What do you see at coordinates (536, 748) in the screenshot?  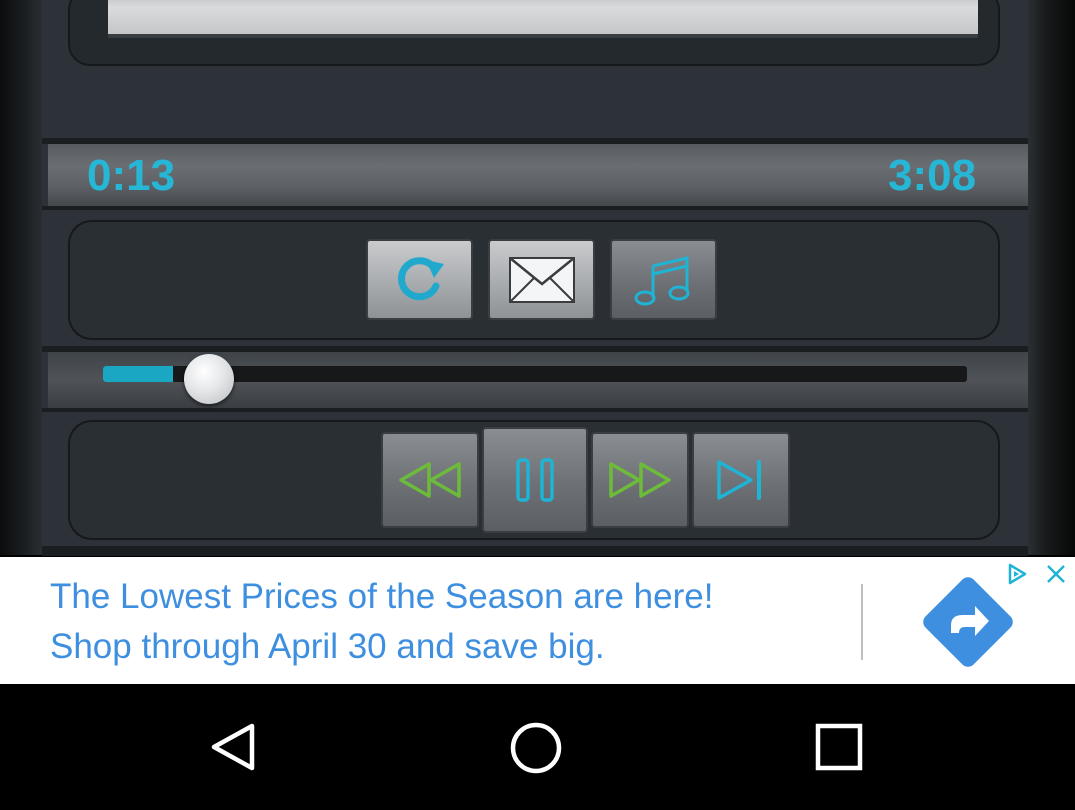 I see `home-circle-icon` at bounding box center [536, 748].